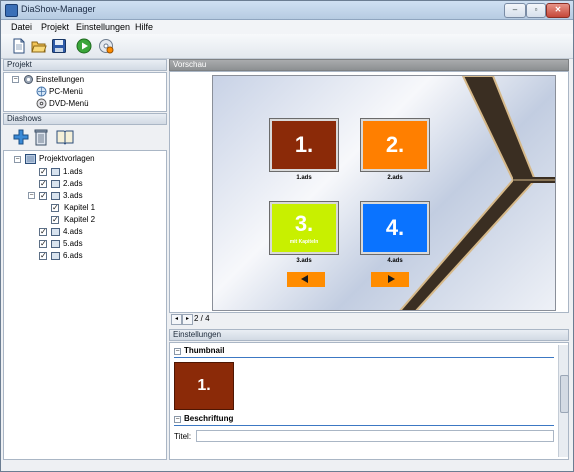 The width and height of the screenshot is (574, 472). Describe the element at coordinates (536, 10) in the screenshot. I see `maximize-button: ▫` at that location.